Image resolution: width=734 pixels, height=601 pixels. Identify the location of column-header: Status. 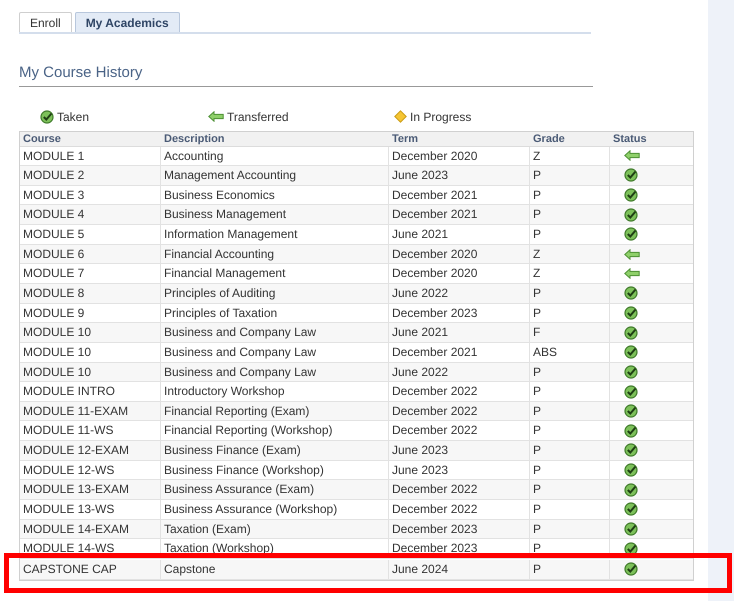
(630, 139).